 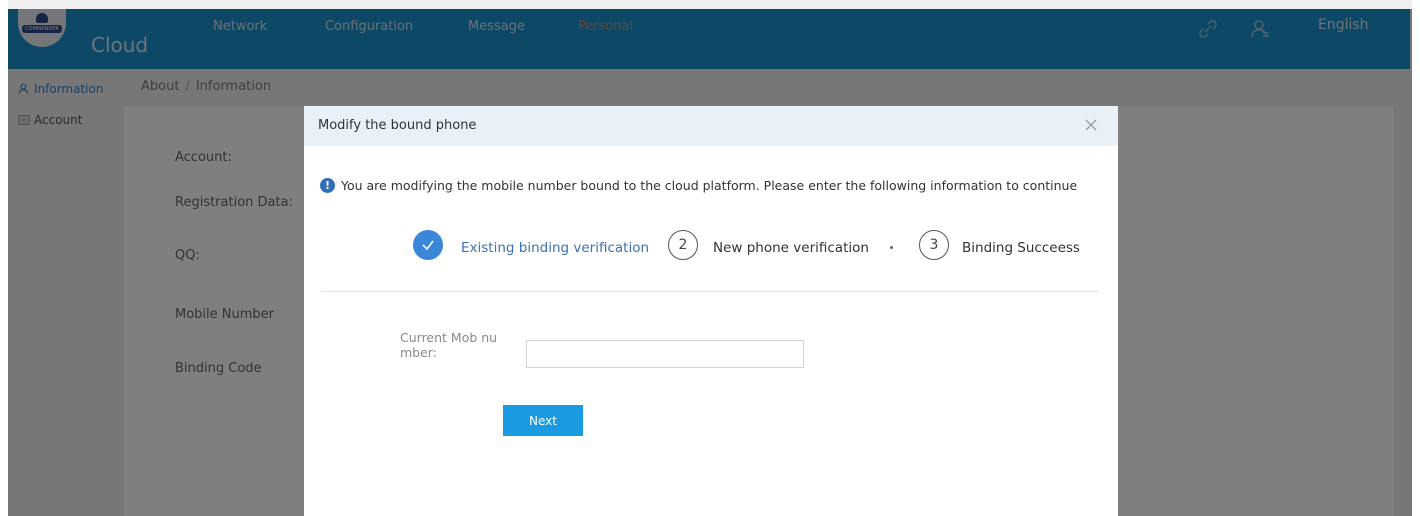 What do you see at coordinates (934, 245) in the screenshot?
I see `step-3-number: 3` at bounding box center [934, 245].